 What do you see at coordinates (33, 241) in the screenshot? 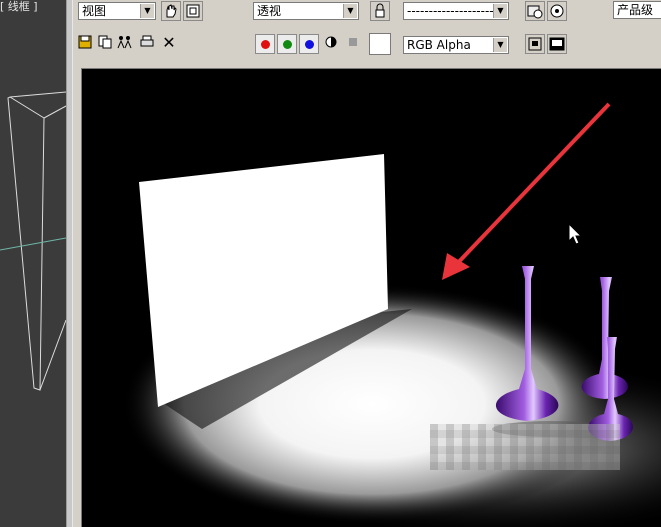
I see `wireframe-drawing` at bounding box center [33, 241].